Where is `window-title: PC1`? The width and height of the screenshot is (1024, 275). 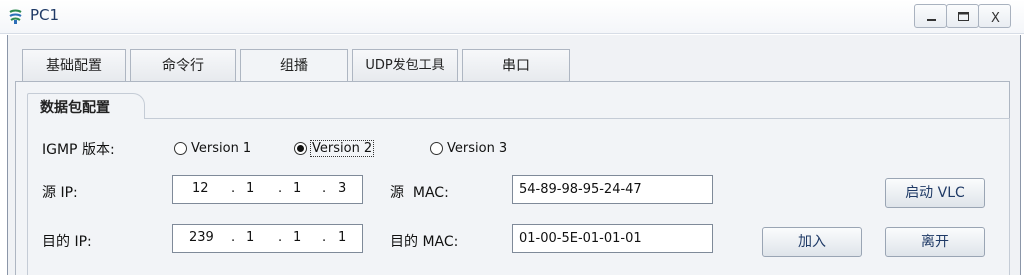
window-title: PC1 is located at coordinates (45, 15).